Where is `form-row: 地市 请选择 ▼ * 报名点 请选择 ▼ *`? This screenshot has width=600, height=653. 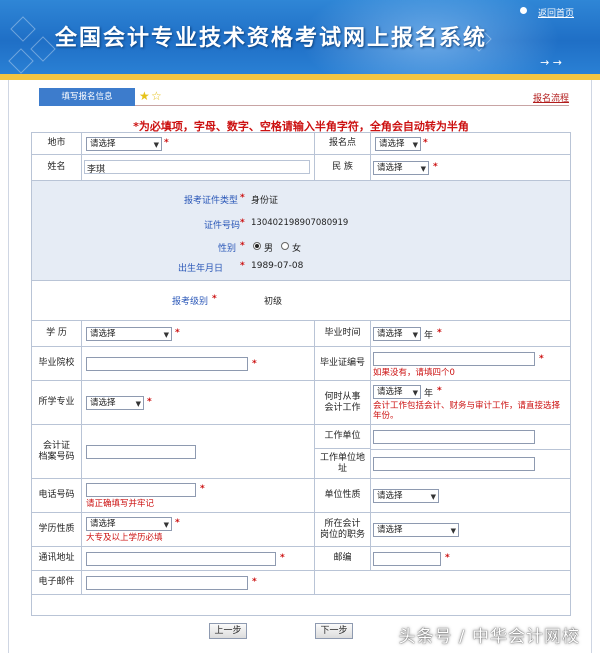
form-row: 地市 请选择 ▼ * 报名点 请选择 ▼ * is located at coordinates (301, 144).